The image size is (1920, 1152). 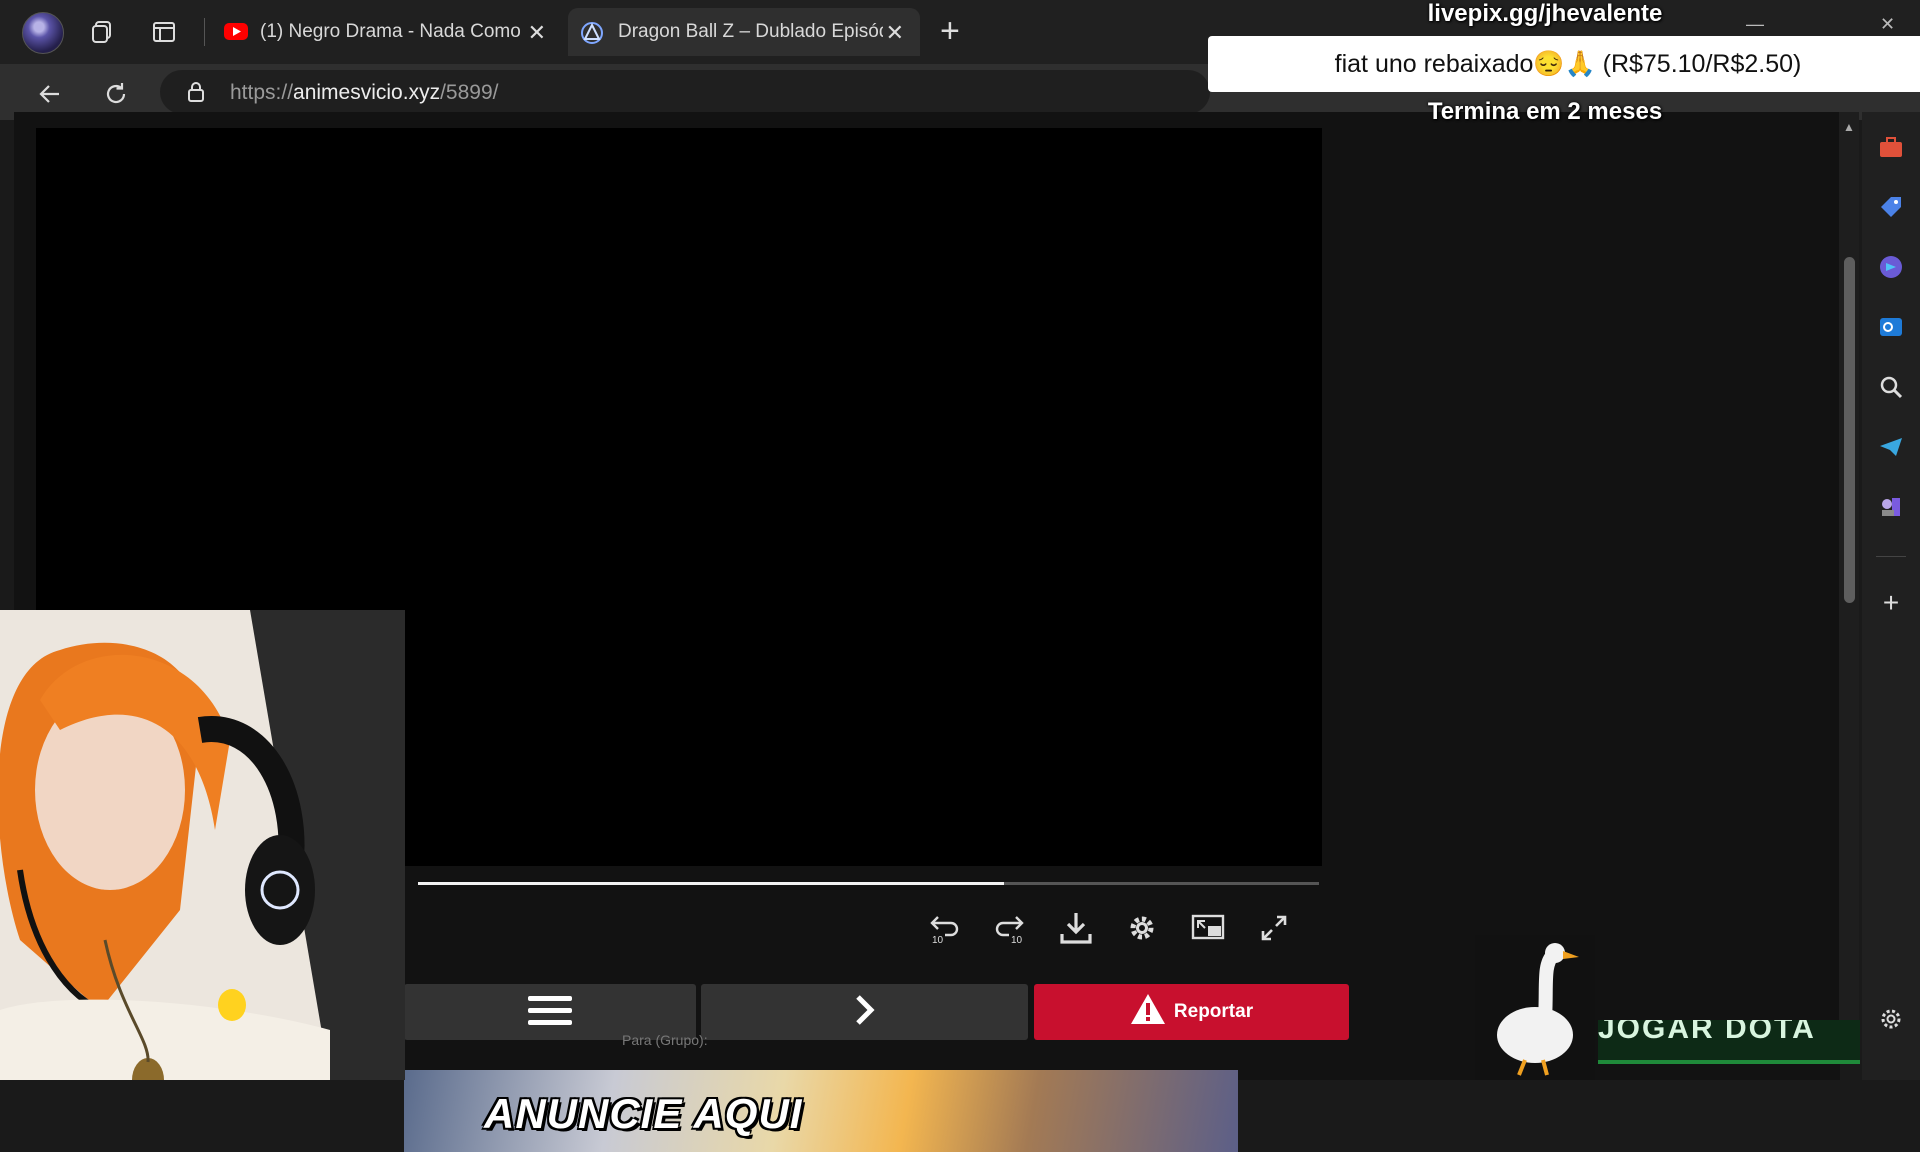 I want to click on advertisement-banner: ANUNCIE AQUI, so click(x=821, y=1111).